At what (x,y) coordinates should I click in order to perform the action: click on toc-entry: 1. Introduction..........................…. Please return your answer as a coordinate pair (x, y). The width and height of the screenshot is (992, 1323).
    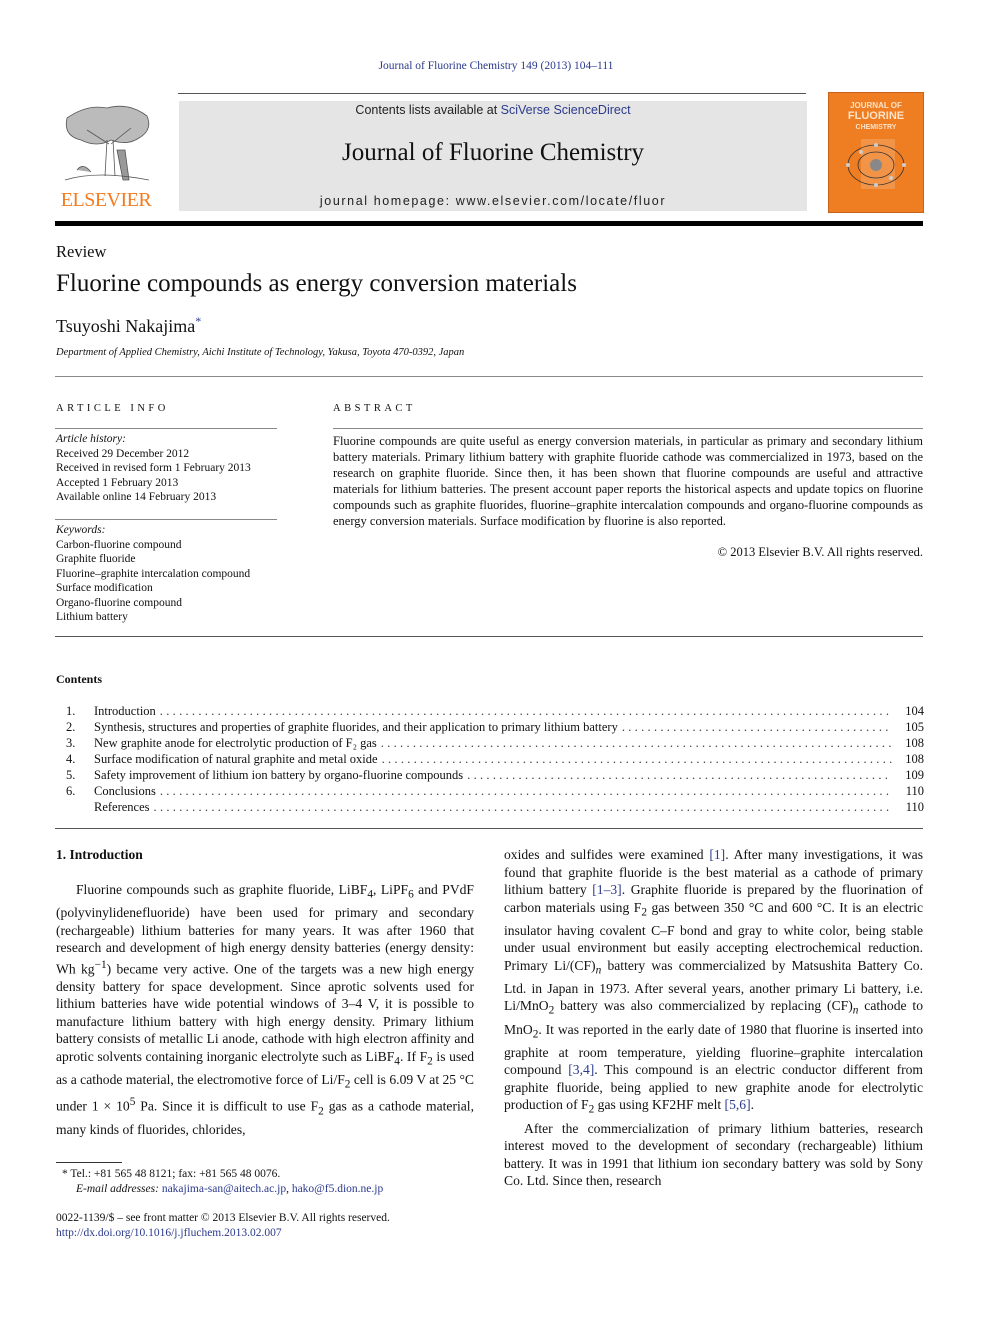
    Looking at the image, I should click on (490, 711).